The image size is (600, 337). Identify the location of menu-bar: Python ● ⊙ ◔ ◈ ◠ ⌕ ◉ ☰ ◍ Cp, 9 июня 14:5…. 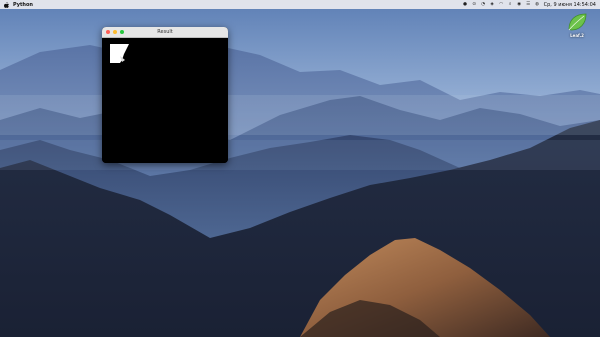
(300, 4).